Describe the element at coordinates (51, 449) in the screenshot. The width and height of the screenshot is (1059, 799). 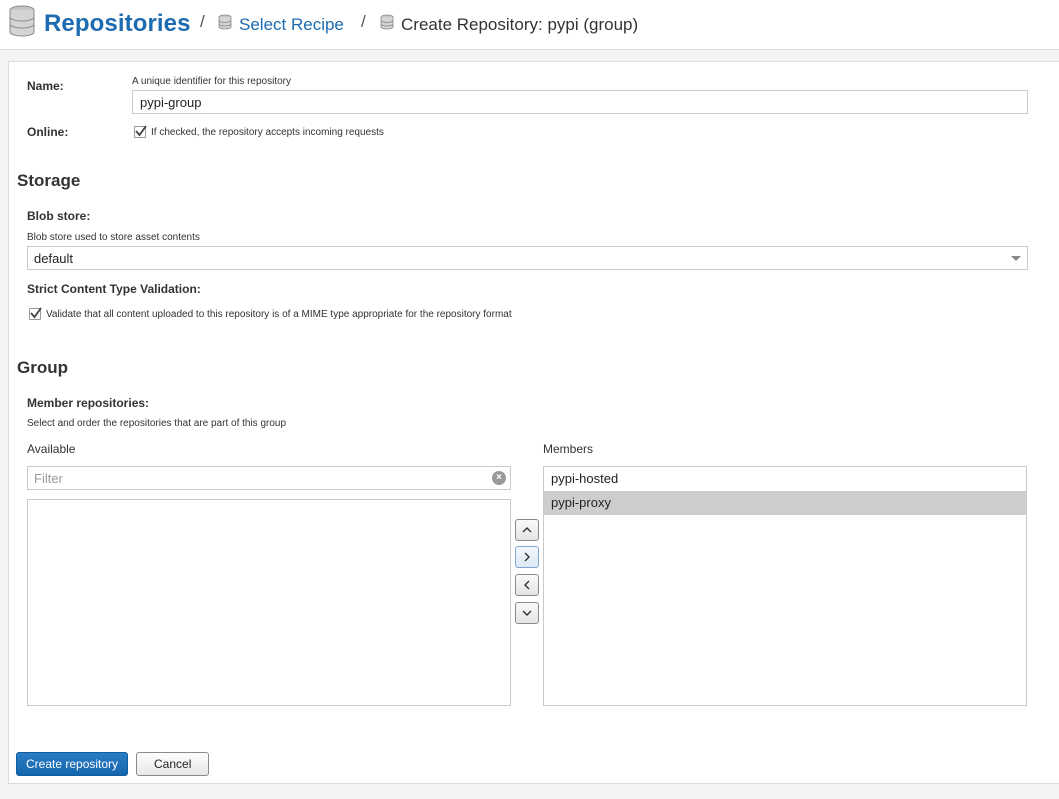
I see `available-label: Available` at that location.